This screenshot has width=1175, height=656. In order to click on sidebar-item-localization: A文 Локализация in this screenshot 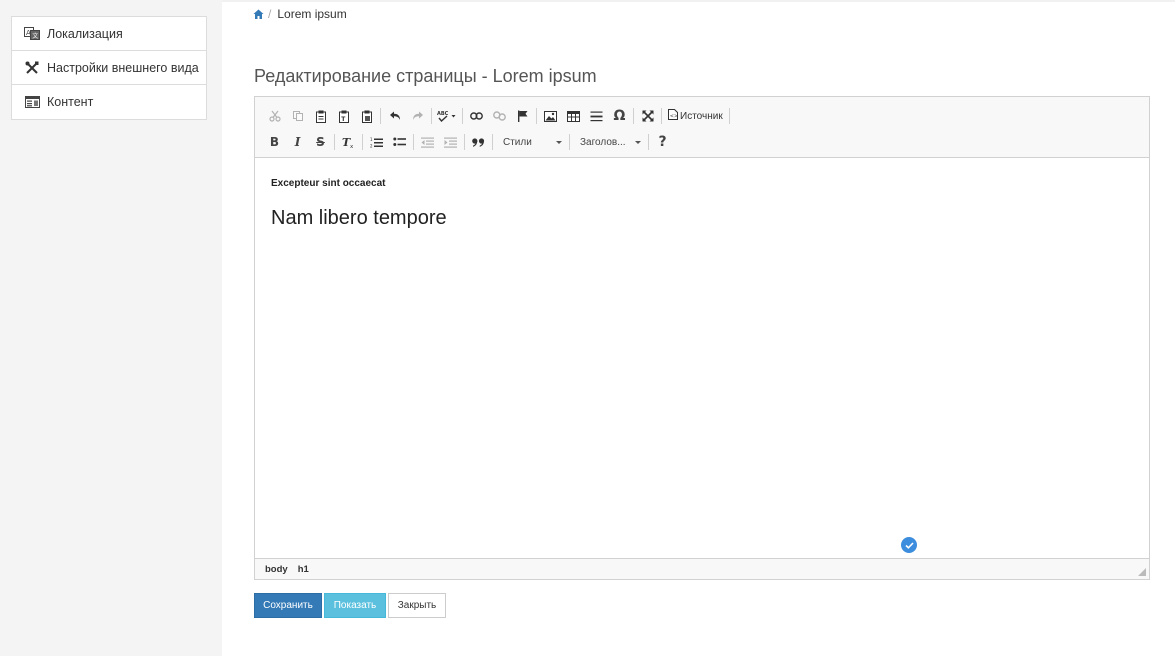, I will do `click(109, 34)`.